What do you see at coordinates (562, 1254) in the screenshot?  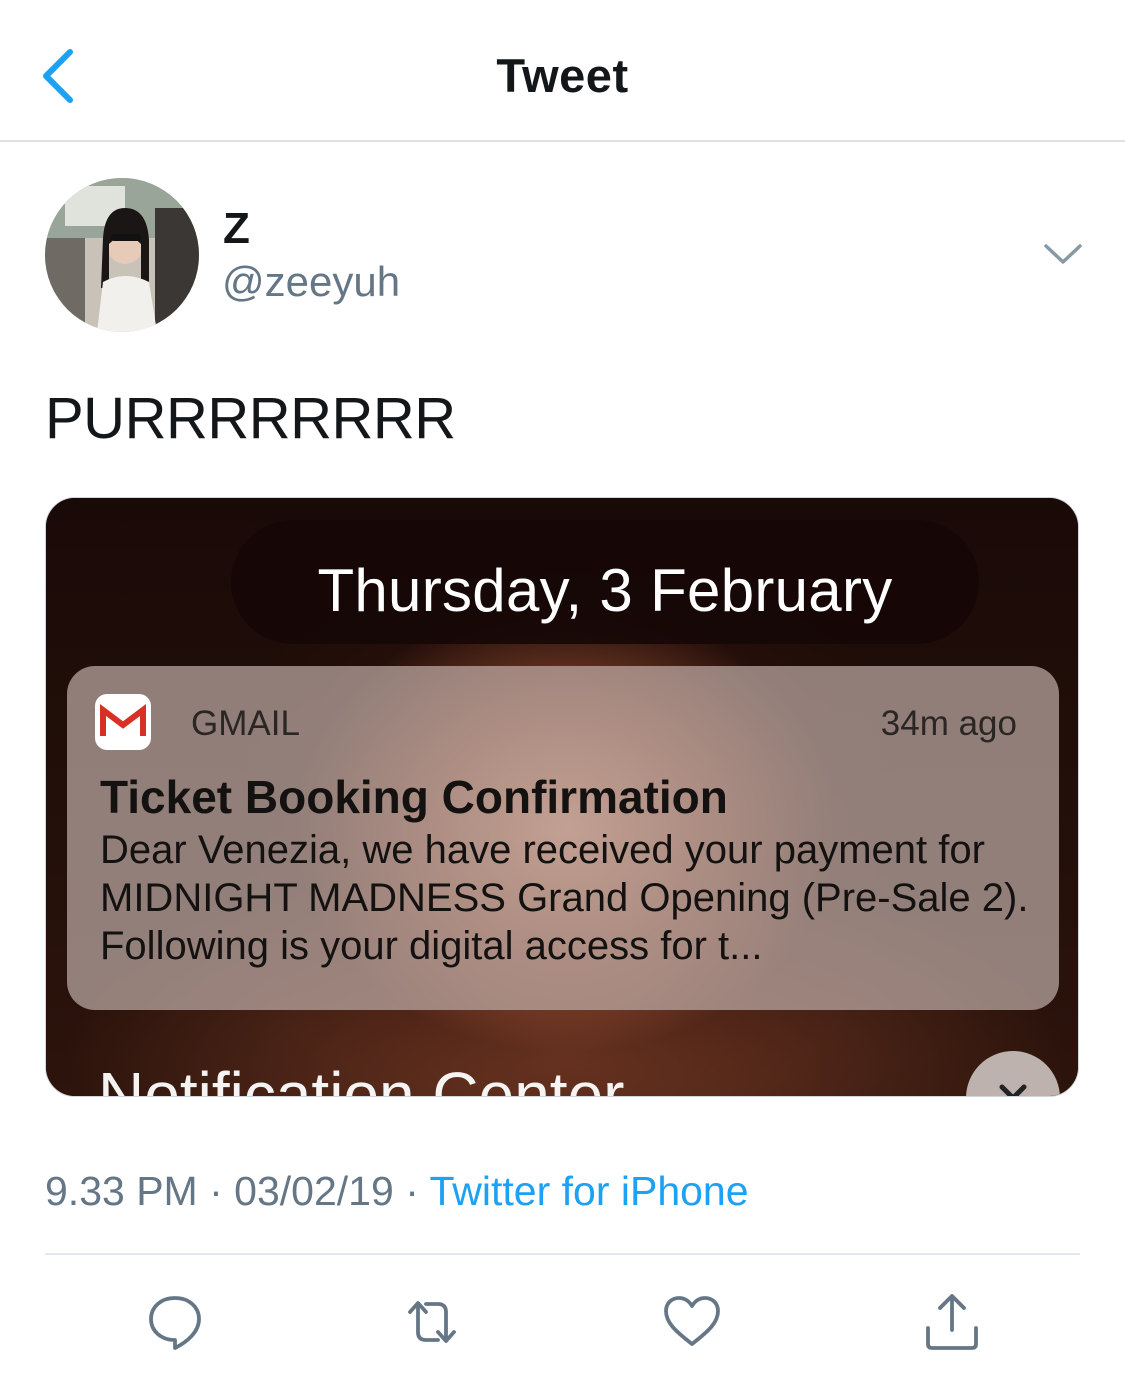 I see `divider` at bounding box center [562, 1254].